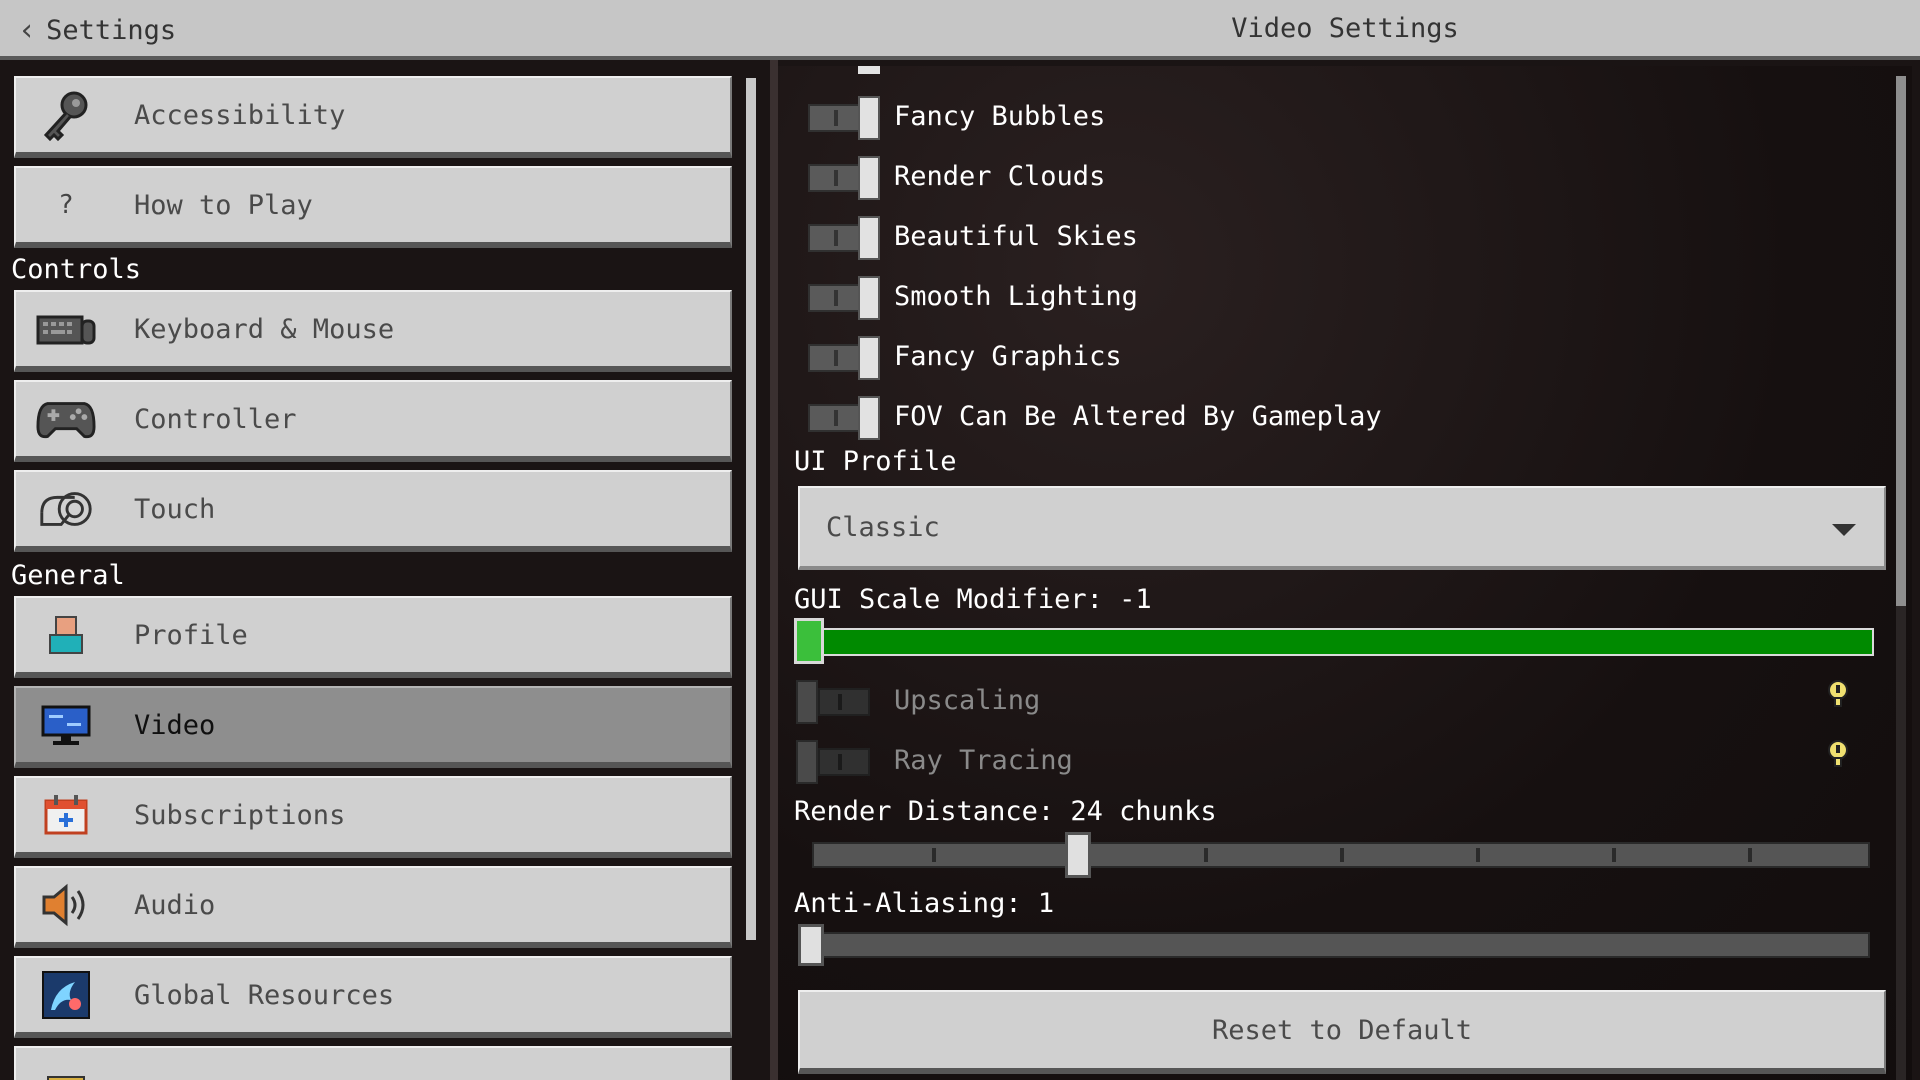  I want to click on toggle-row-fancy-graphics: Fancy Graphics, so click(965, 356).